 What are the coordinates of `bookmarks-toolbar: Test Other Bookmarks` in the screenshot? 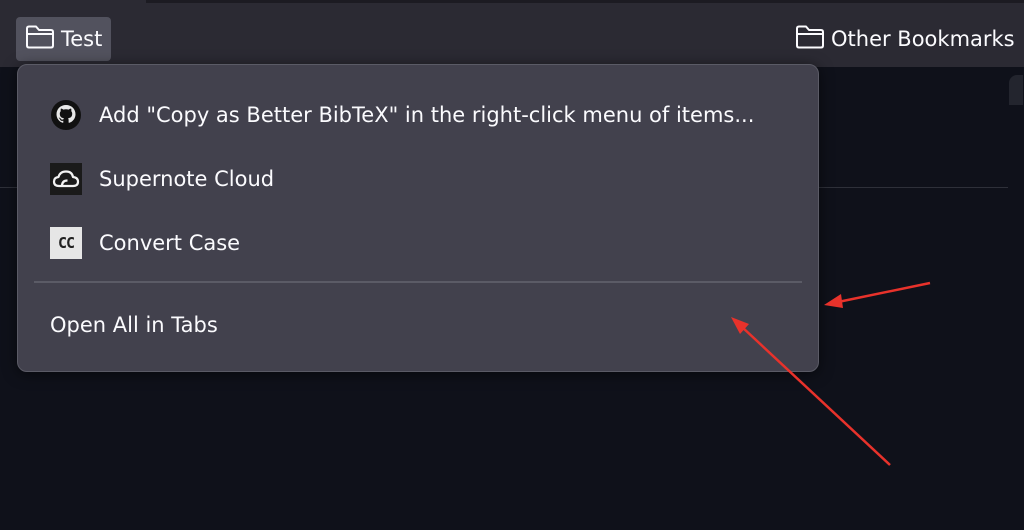 It's located at (512, 35).